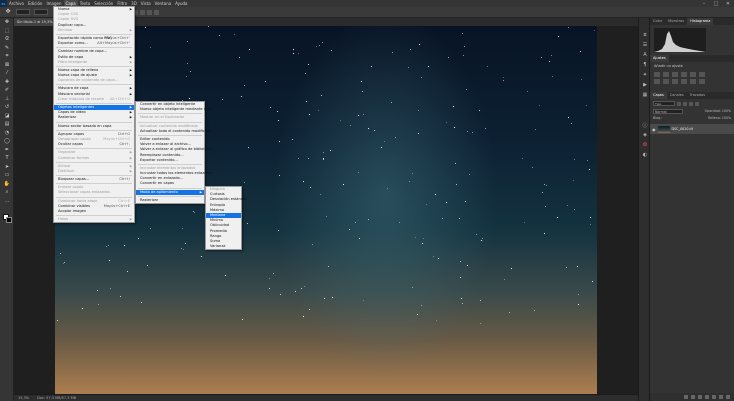  Describe the element at coordinates (156, 12) in the screenshot. I see `distribute-icon` at that location.